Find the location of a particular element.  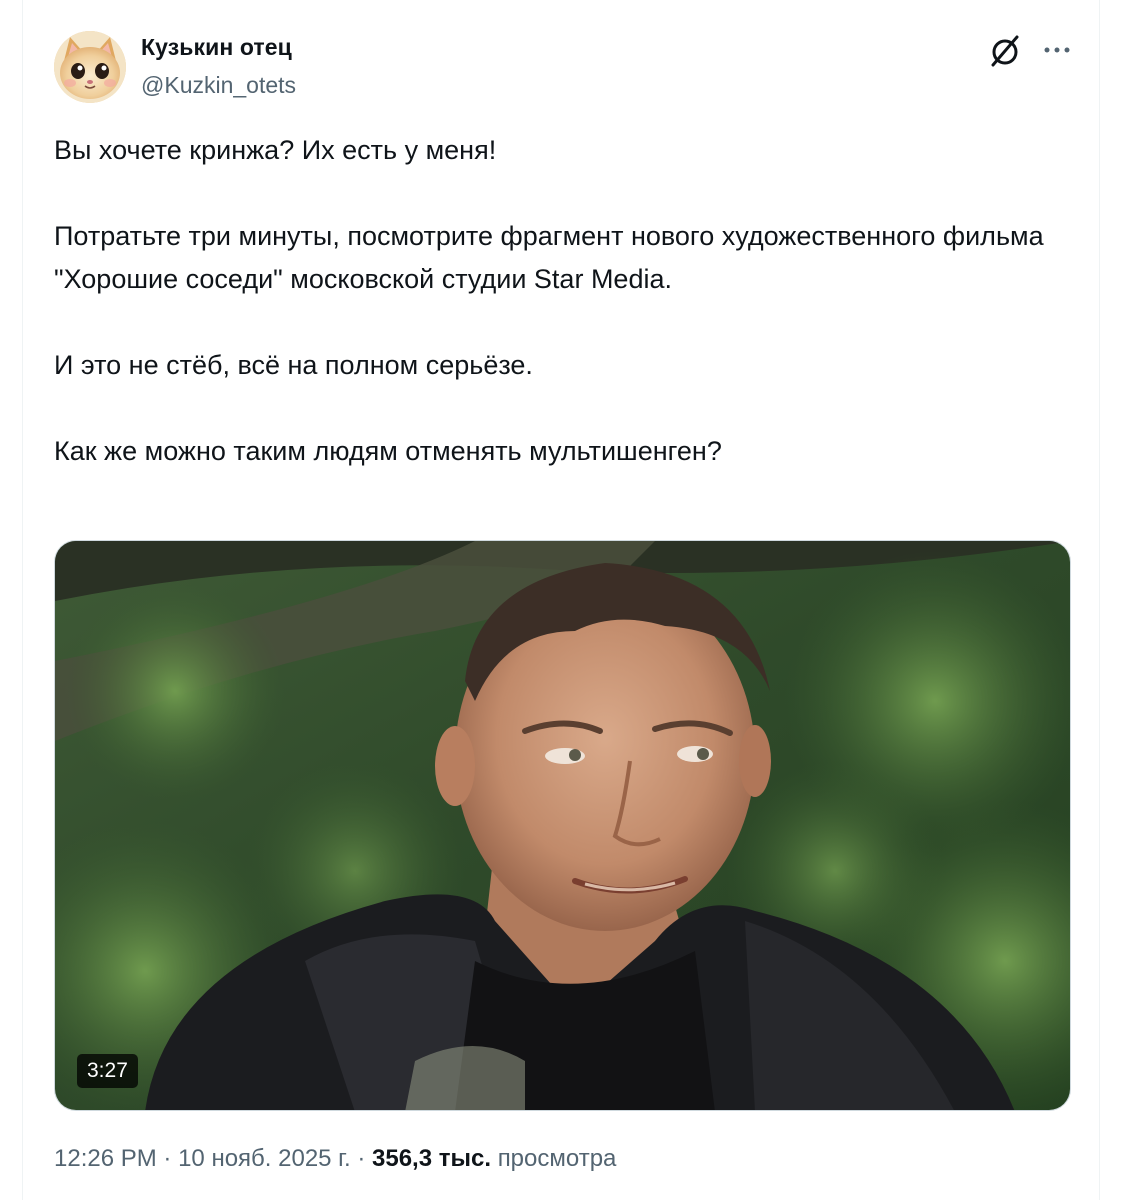

author-display-name: Кузькин отец is located at coordinates (216, 47).